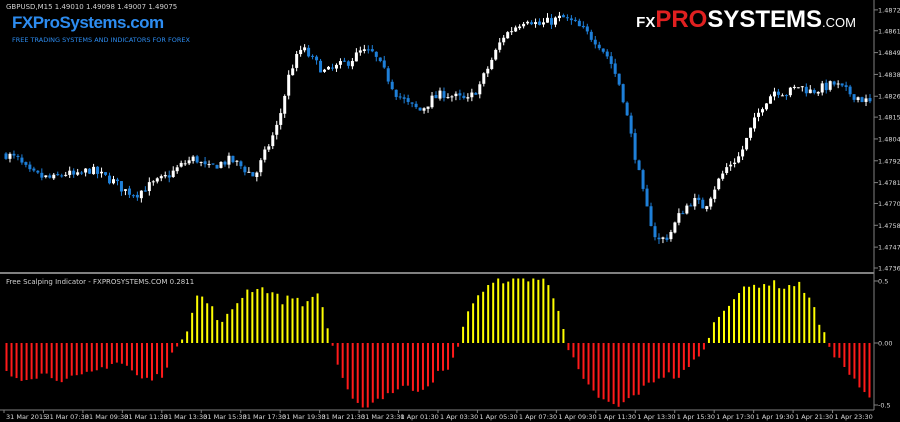 The height and width of the screenshot is (422, 900). I want to click on price-tick-label: 1.47360, so click(889, 269).